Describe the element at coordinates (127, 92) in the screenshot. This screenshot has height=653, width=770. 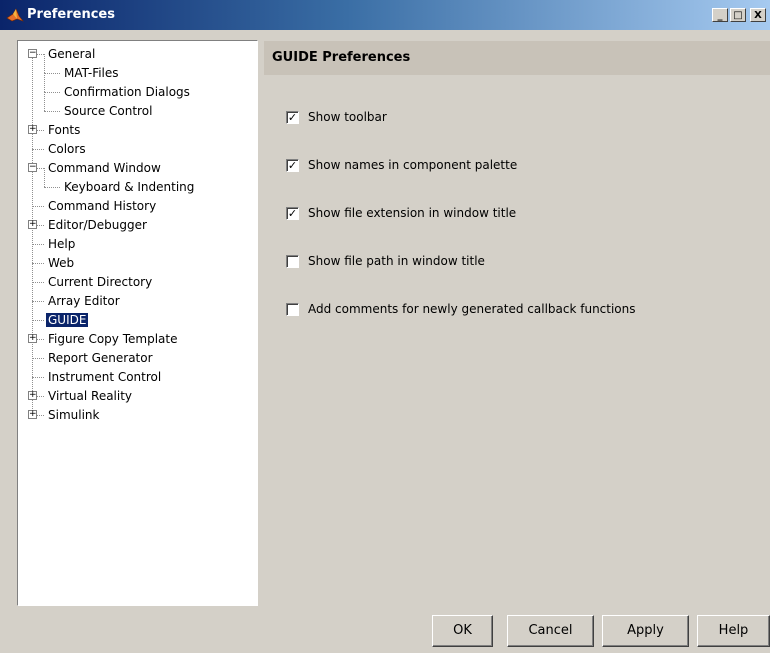
I see `tree-item-label: Confirmation Dialogs` at that location.